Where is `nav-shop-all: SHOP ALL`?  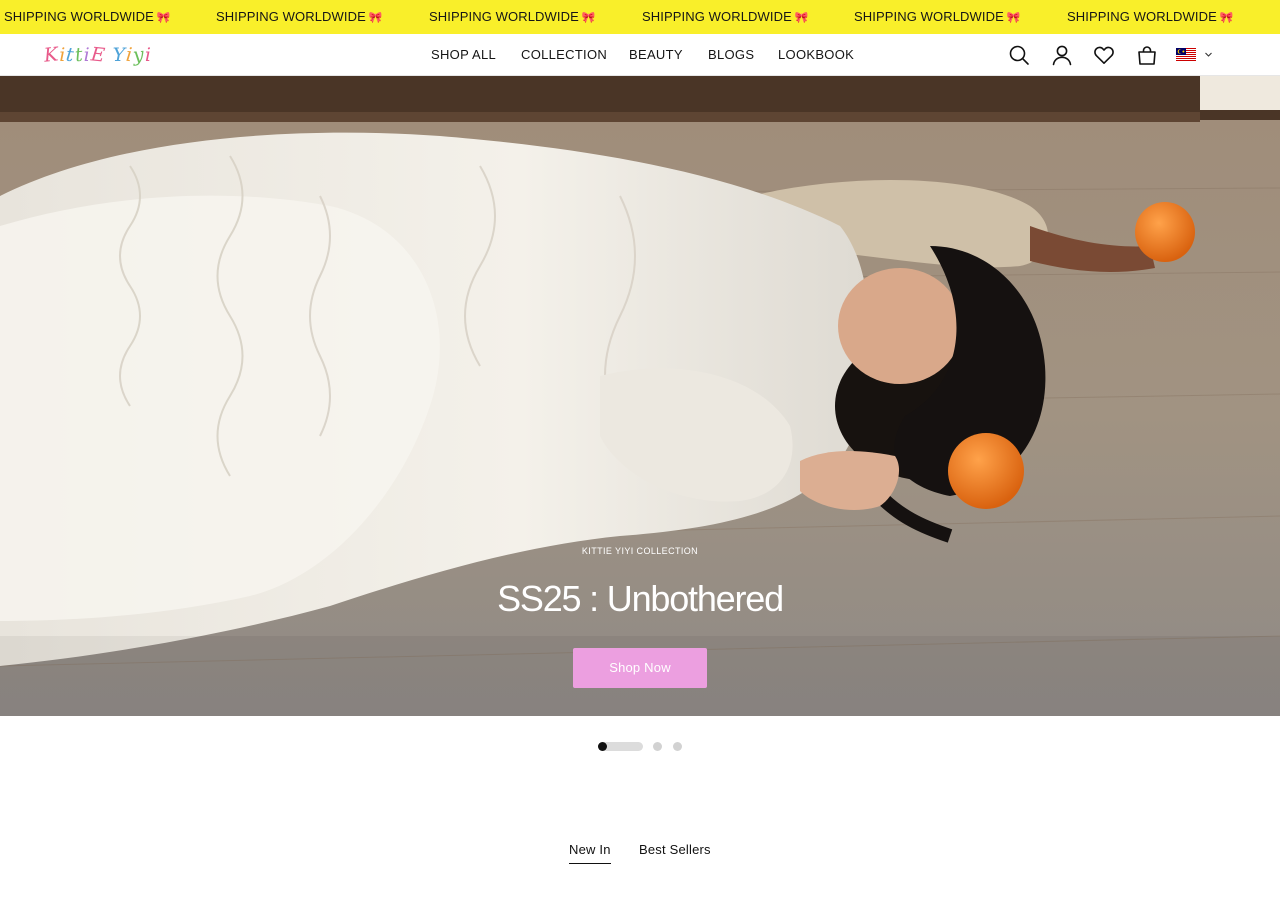 nav-shop-all: SHOP ALL is located at coordinates (463, 55).